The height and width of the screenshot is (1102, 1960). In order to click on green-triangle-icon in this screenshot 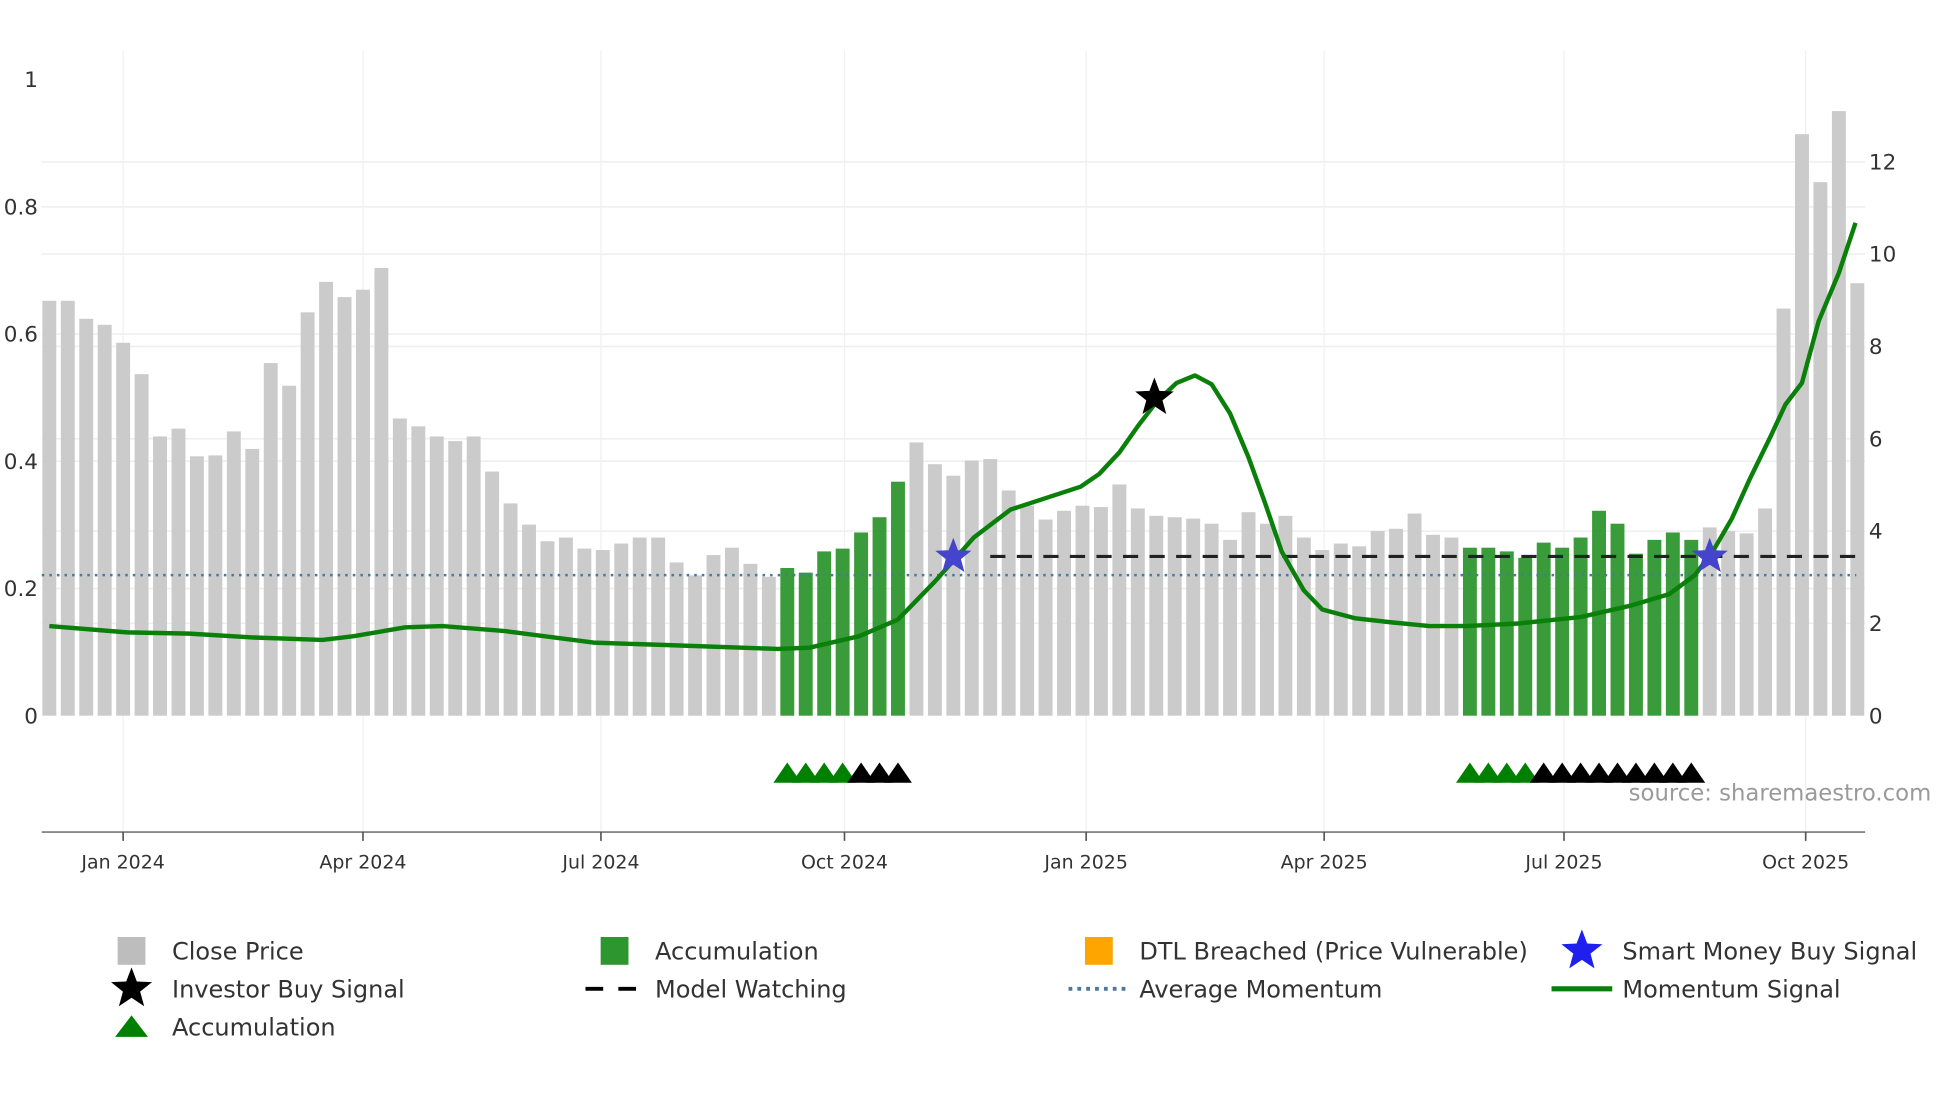, I will do `click(131, 1026)`.